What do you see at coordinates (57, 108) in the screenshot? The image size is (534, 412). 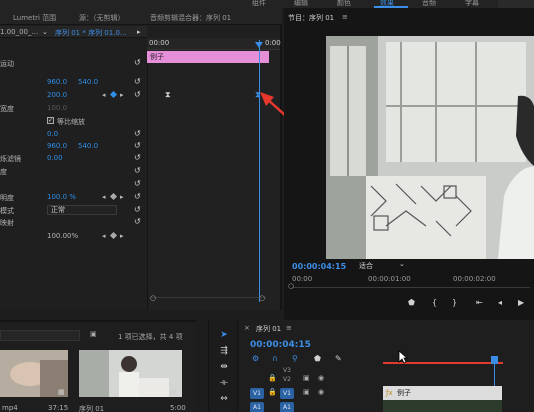 I see `property-value: 100.0` at bounding box center [57, 108].